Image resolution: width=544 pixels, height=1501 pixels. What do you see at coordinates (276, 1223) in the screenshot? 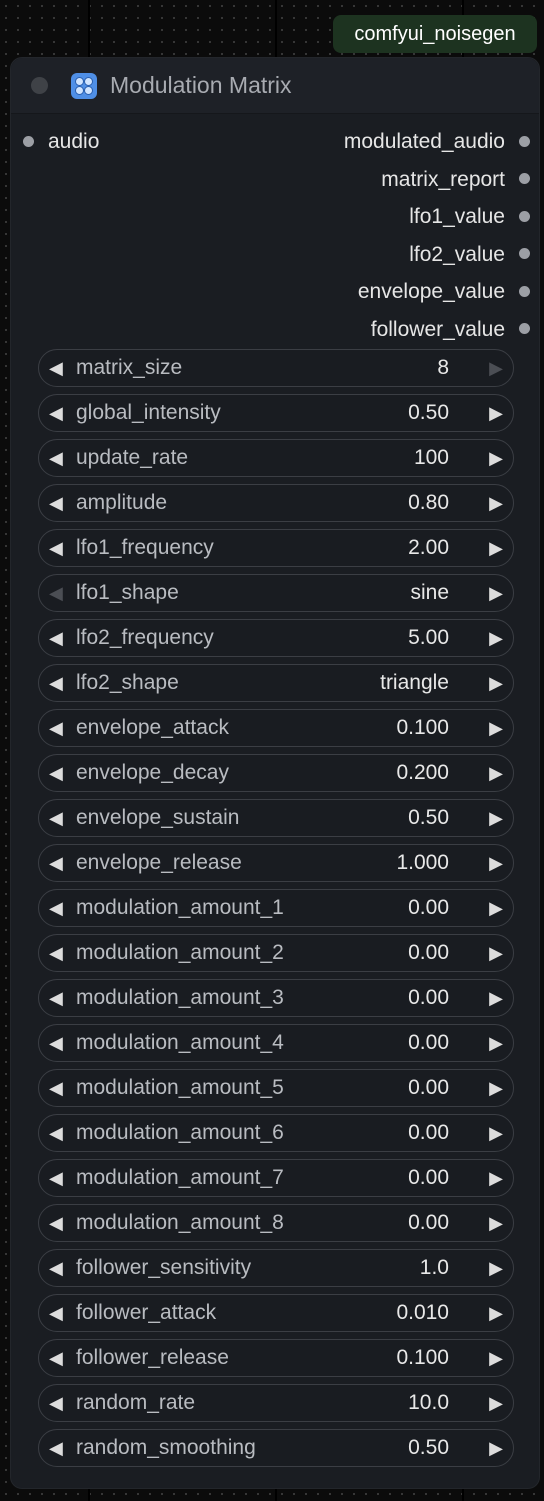
I see `widget-modulation-amount-8: ◀ modulation_amount_8 0.00 ▶` at bounding box center [276, 1223].